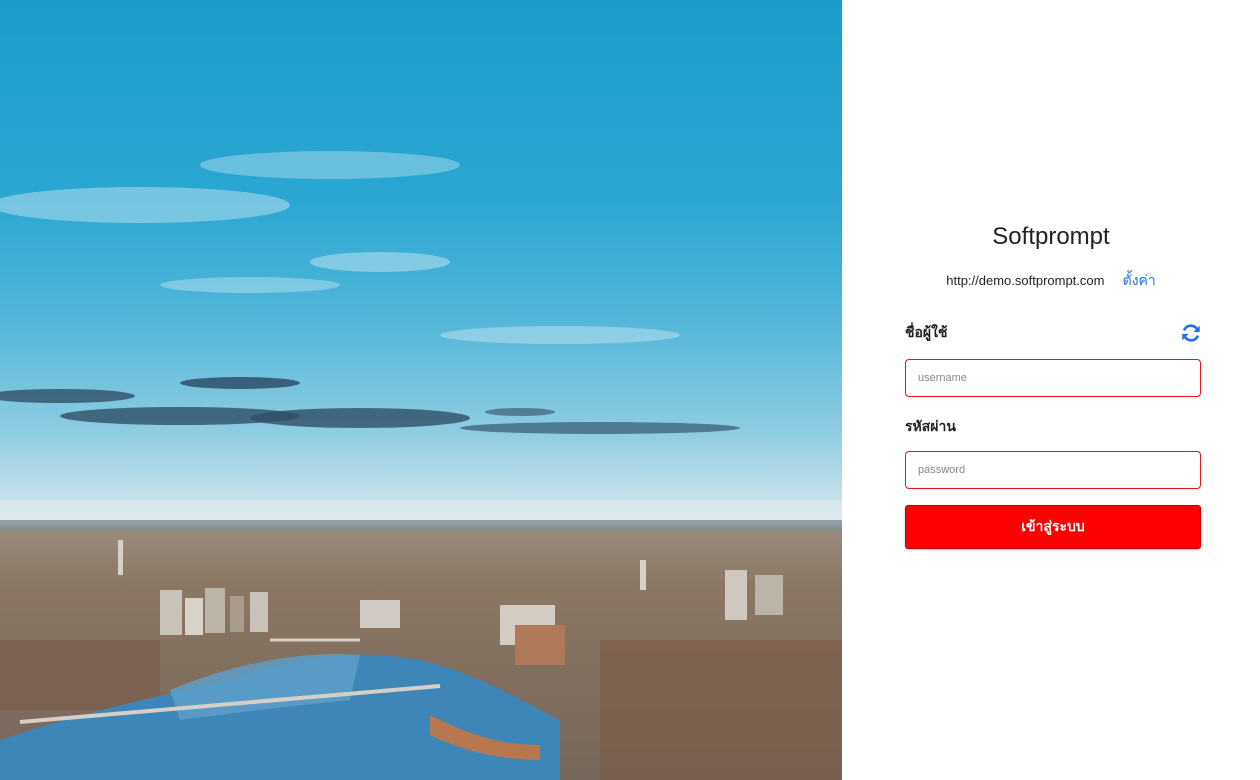  What do you see at coordinates (1139, 281) in the screenshot?
I see `settings-link: ตั้งค่า` at bounding box center [1139, 281].